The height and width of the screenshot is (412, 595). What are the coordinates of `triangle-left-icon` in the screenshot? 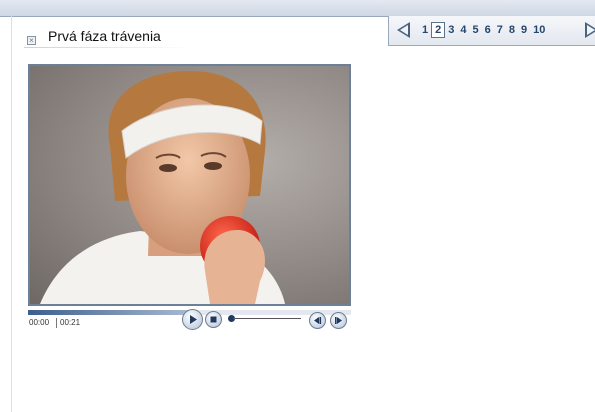 It's located at (403, 30).